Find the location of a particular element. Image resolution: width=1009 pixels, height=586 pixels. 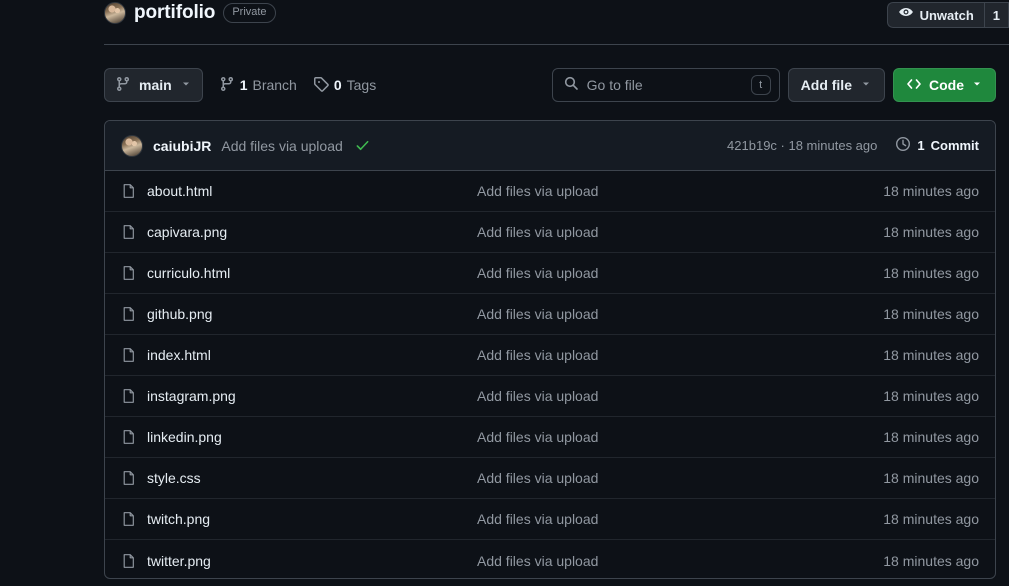

commit-count-value: 1 is located at coordinates (921, 145).